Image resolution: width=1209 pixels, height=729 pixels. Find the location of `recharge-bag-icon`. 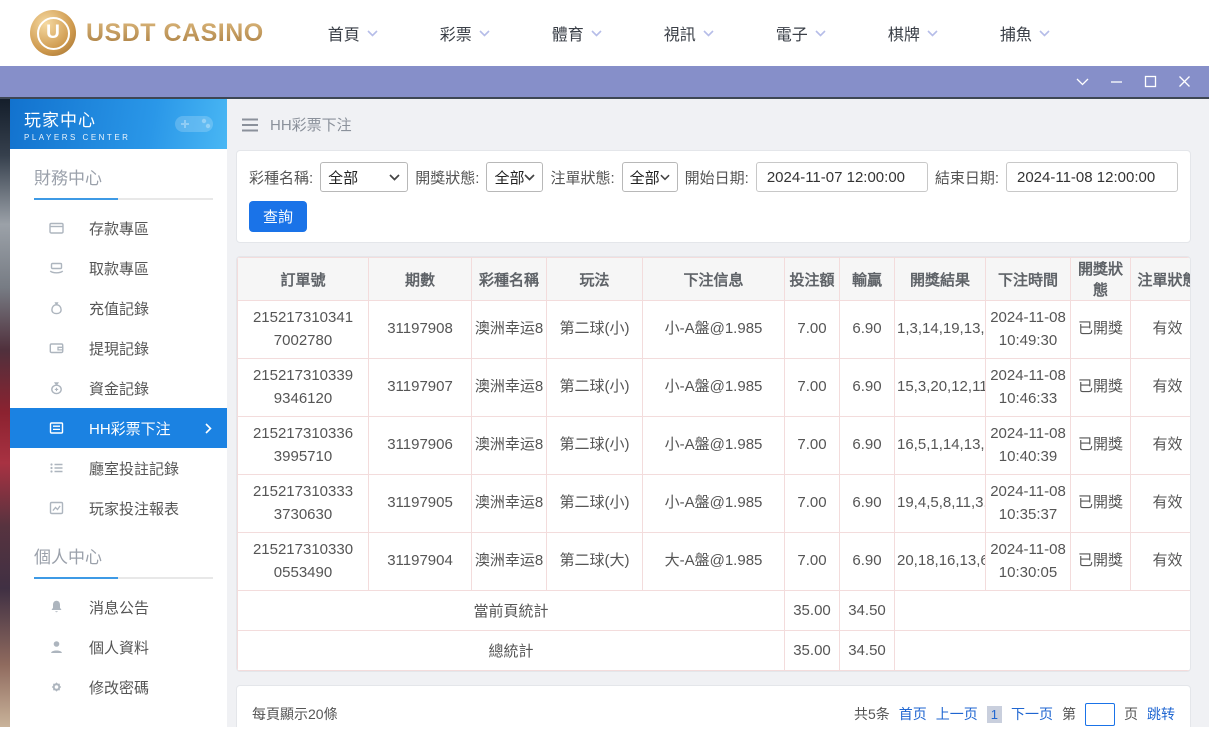

recharge-bag-icon is located at coordinates (57, 308).